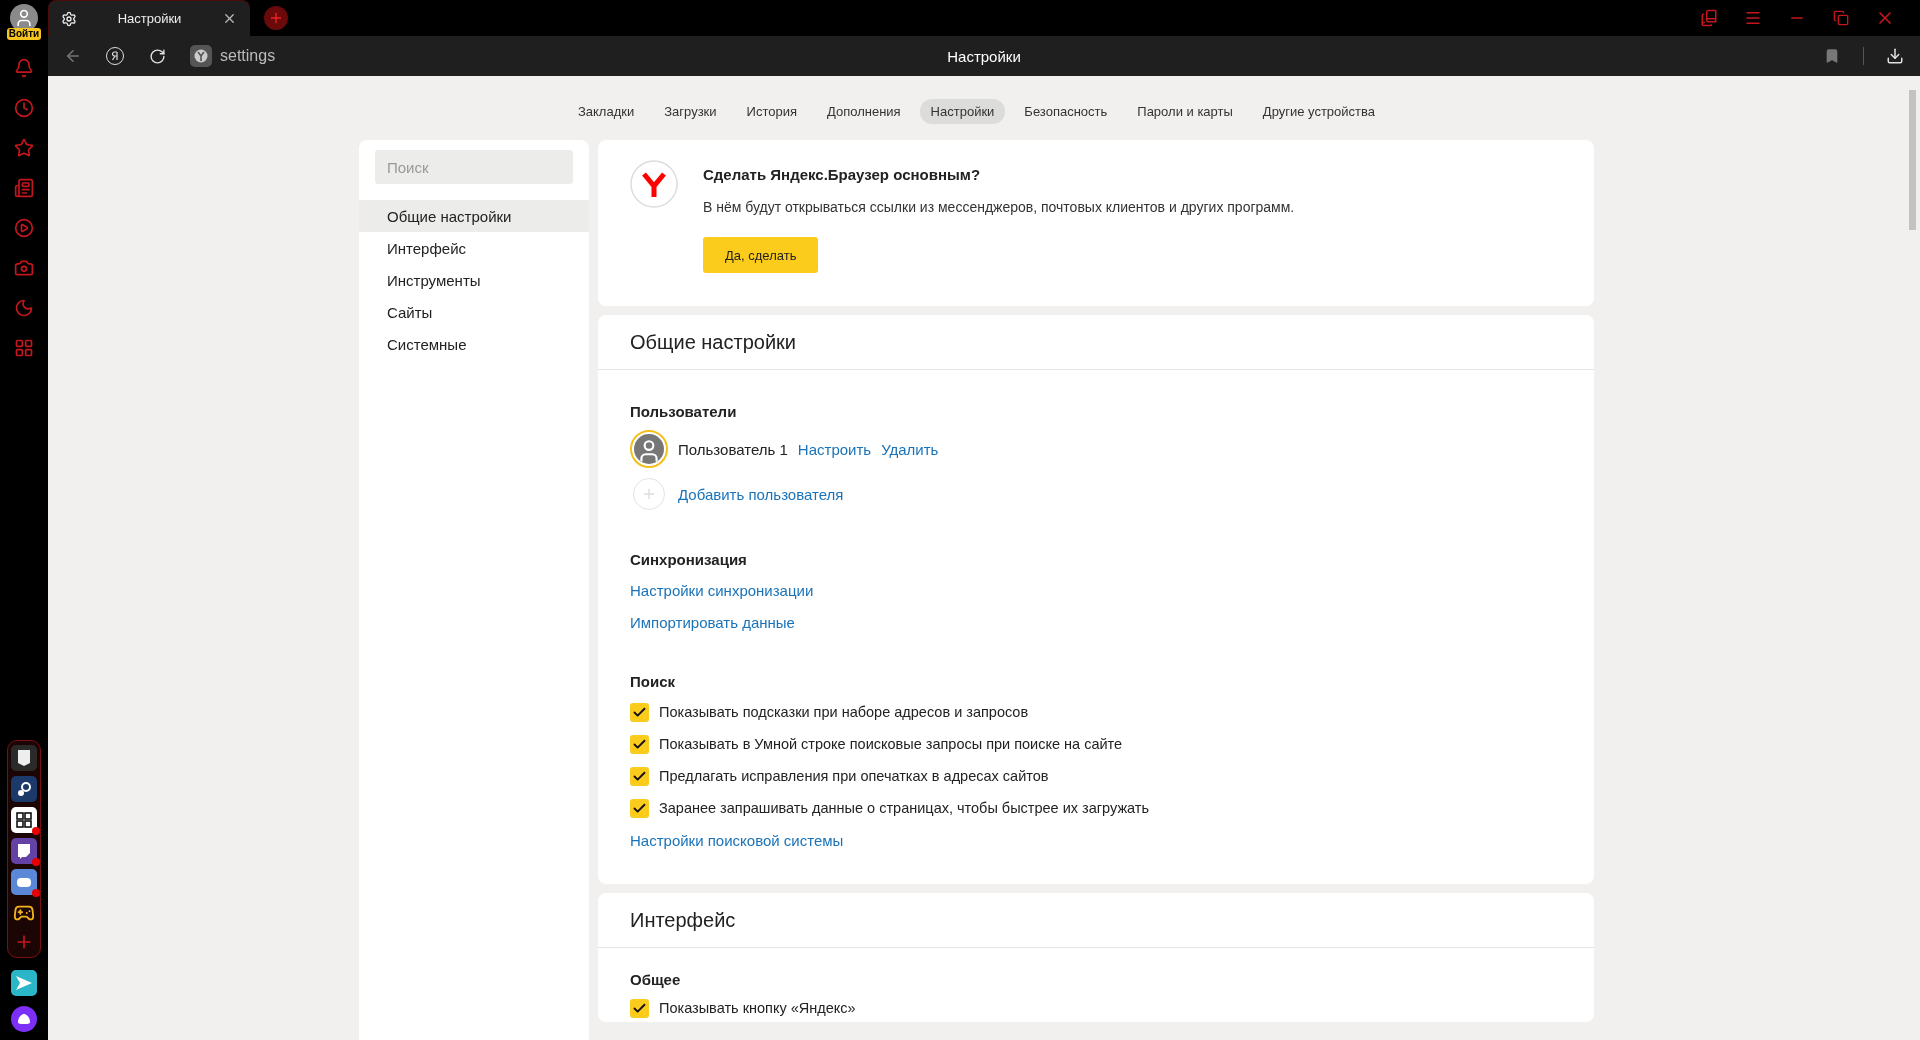 This screenshot has width=1920, height=1040. What do you see at coordinates (712, 622) in the screenshot?
I see `settings-link: Импортировать данные` at bounding box center [712, 622].